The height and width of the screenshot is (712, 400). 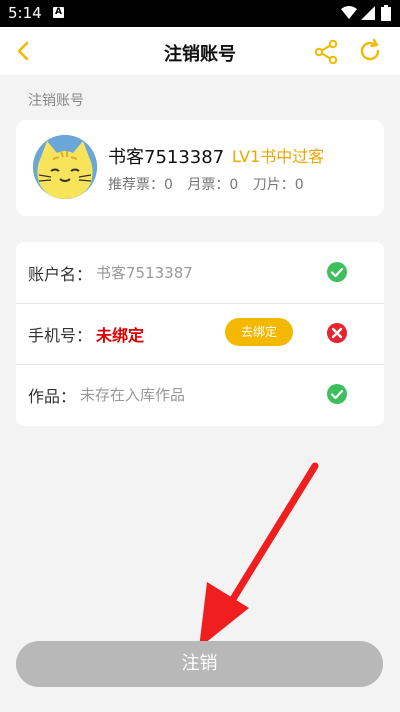 I want to click on check-label: 手机号：, so click(x=60, y=335).